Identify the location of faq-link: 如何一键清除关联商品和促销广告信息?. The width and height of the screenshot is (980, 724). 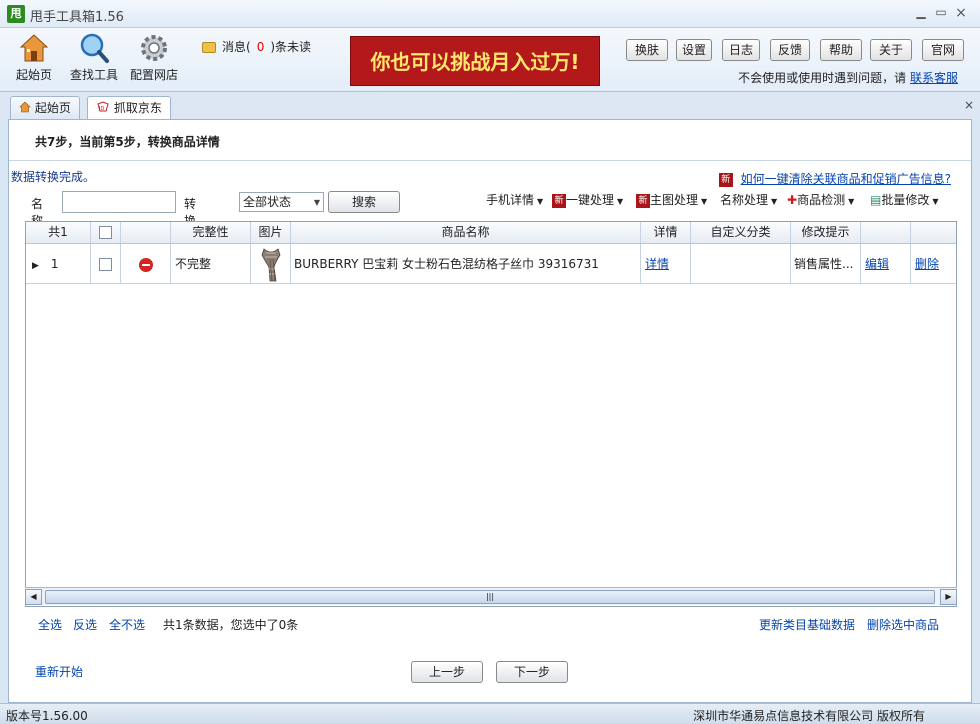
(846, 179).